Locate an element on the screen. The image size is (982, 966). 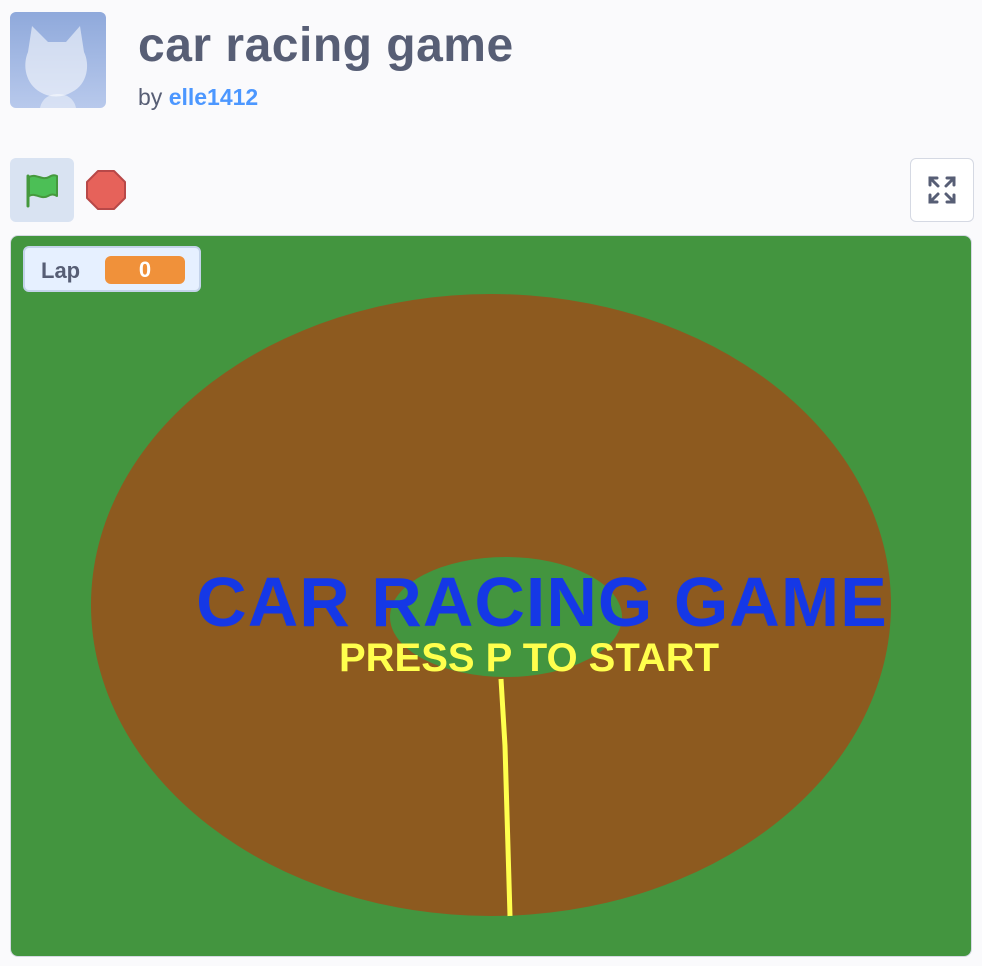
green-flag-icon is located at coordinates (42, 191).